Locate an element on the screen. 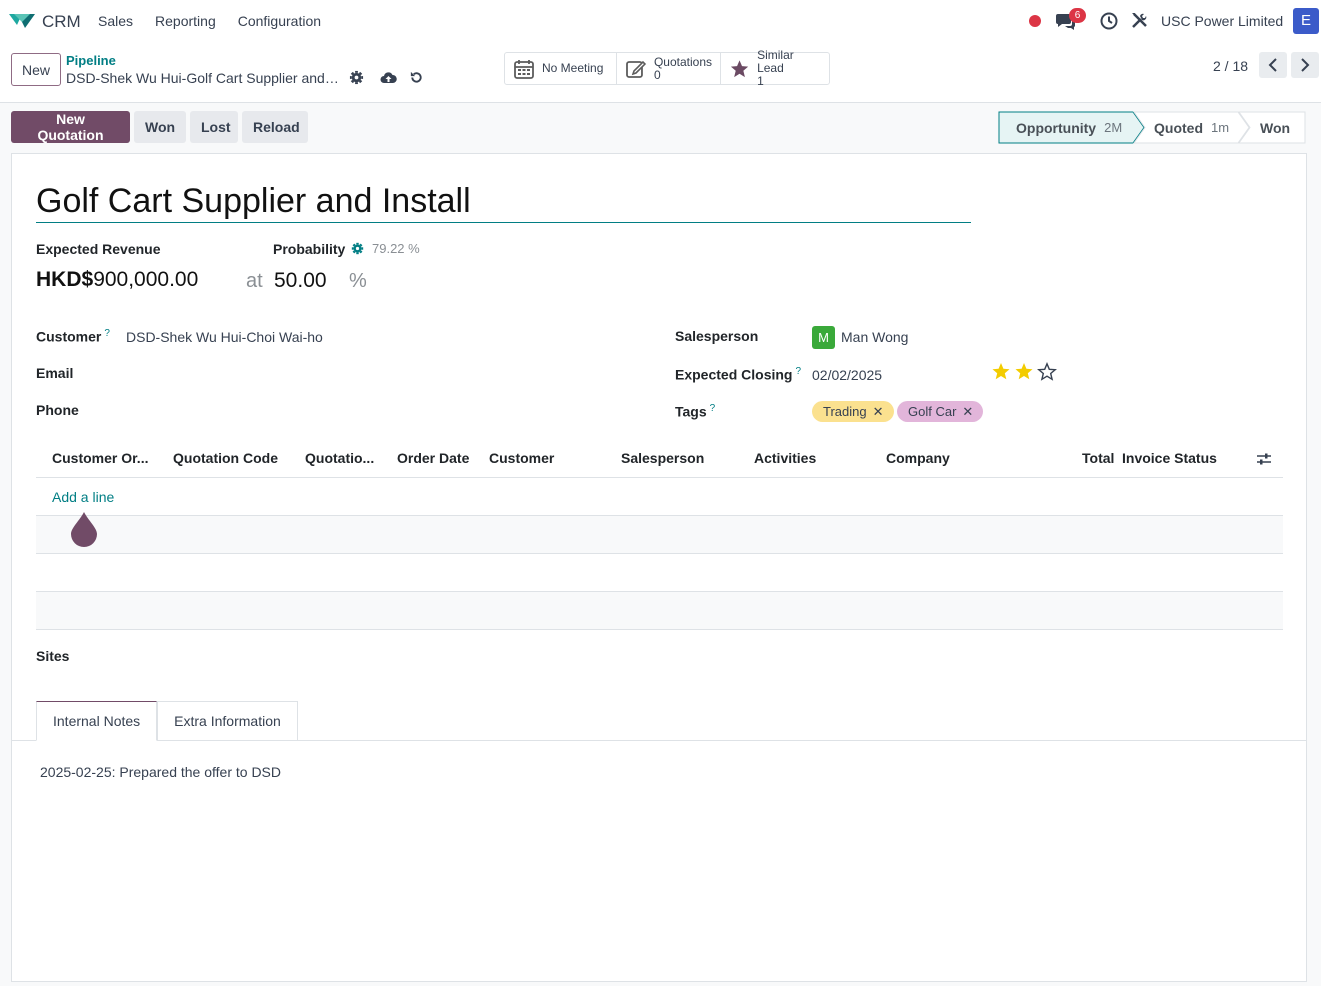 The image size is (1321, 986). currency-symbol: HKD$ is located at coordinates (65, 279).